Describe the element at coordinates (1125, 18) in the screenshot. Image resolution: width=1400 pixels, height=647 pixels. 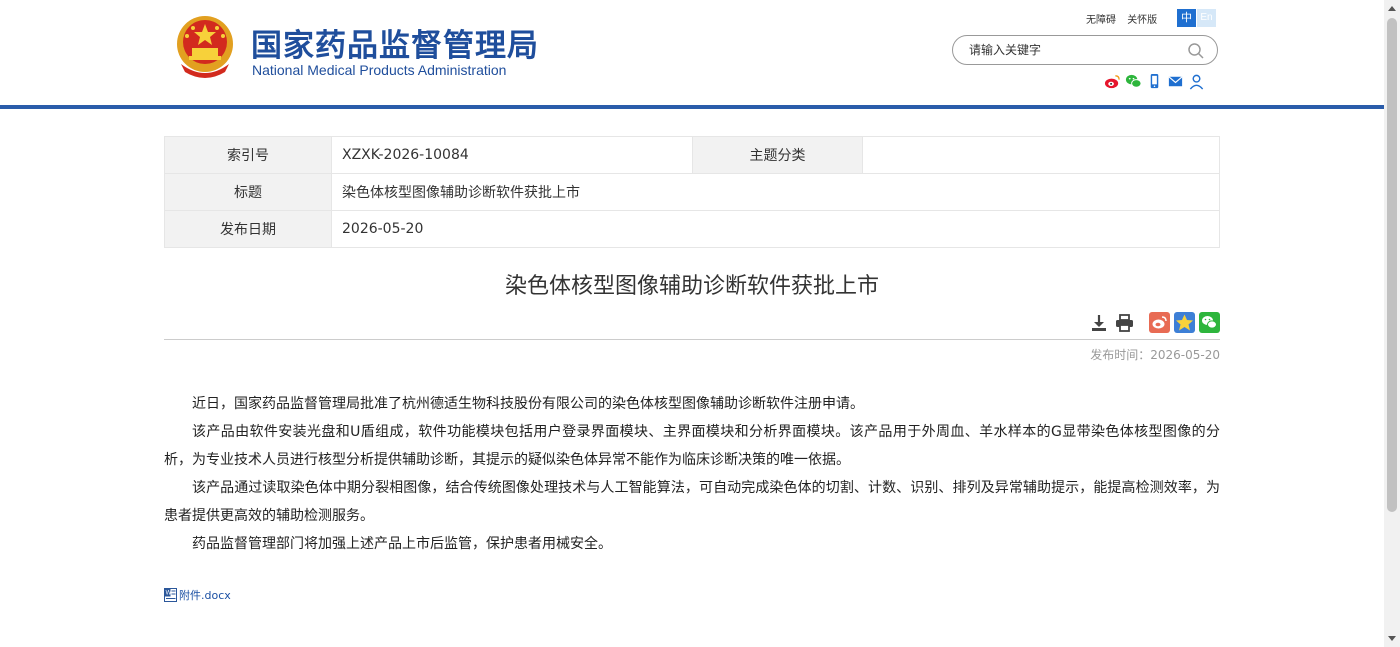
I see `top-links: 无障碍 关怀版` at that location.